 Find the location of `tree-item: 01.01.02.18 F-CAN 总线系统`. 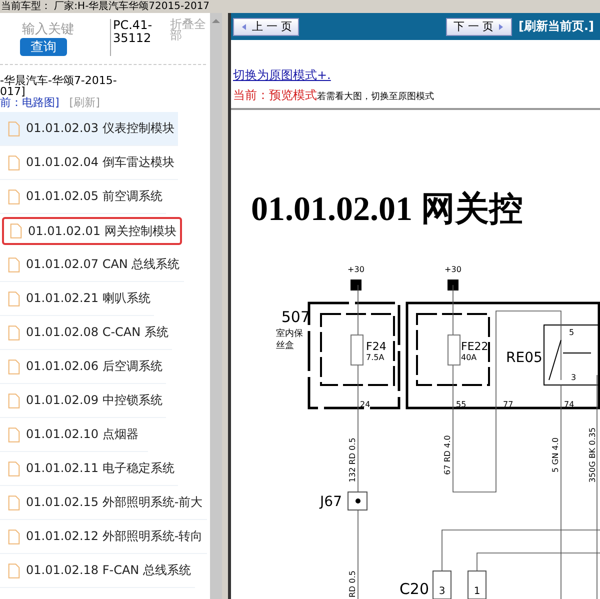

tree-item: 01.01.02.18 F-CAN 总线系统 is located at coordinates (97, 571).